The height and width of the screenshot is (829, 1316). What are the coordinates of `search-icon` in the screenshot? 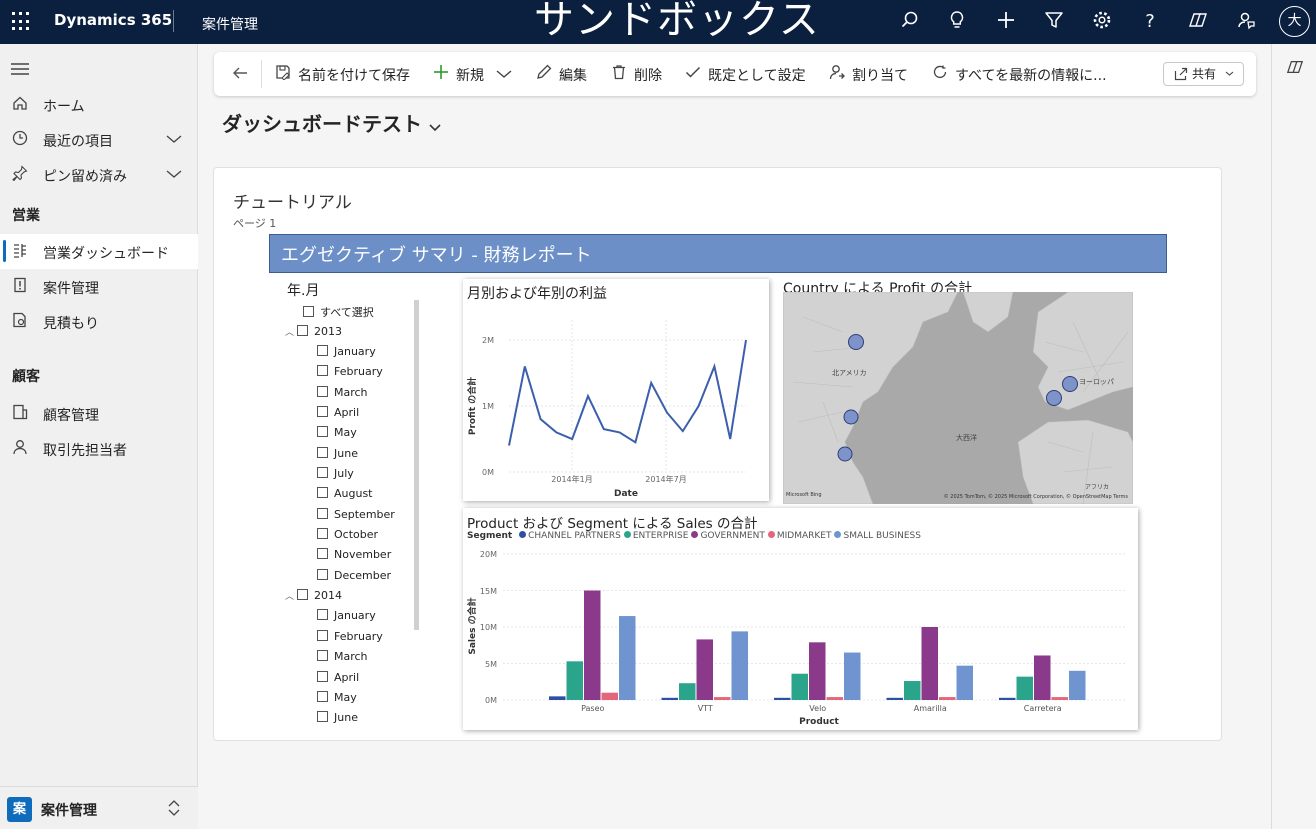 It's located at (910, 22).